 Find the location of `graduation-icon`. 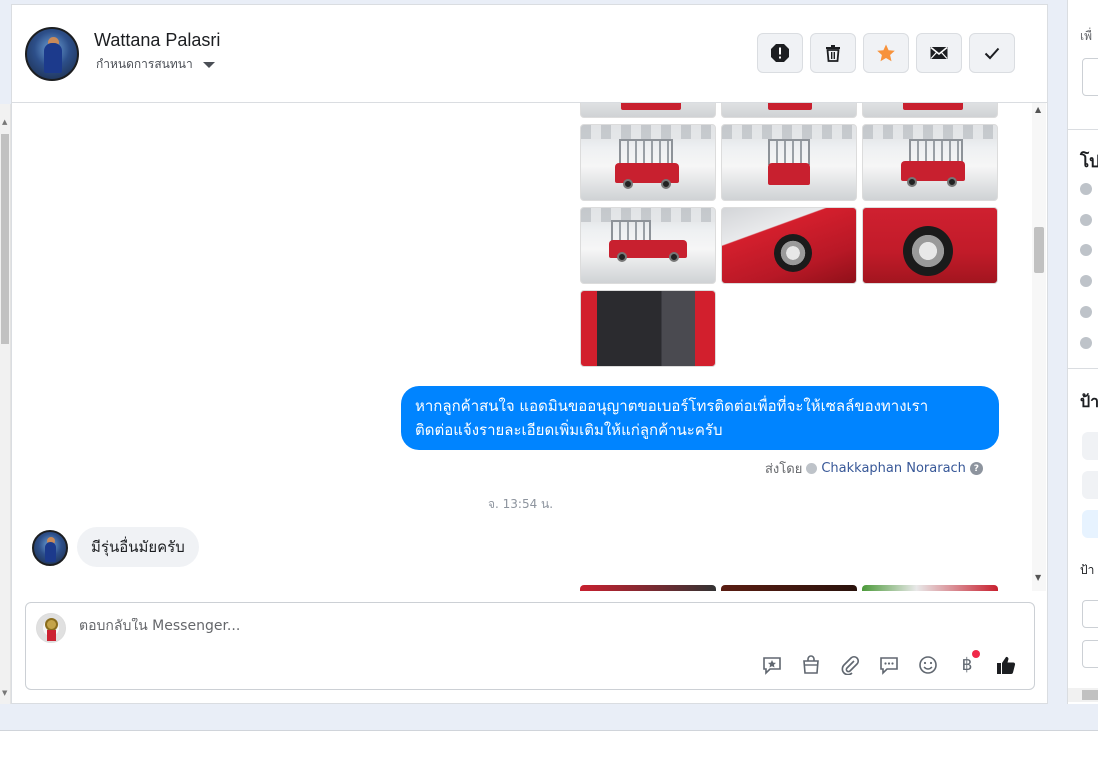

graduation-icon is located at coordinates (1086, 281).